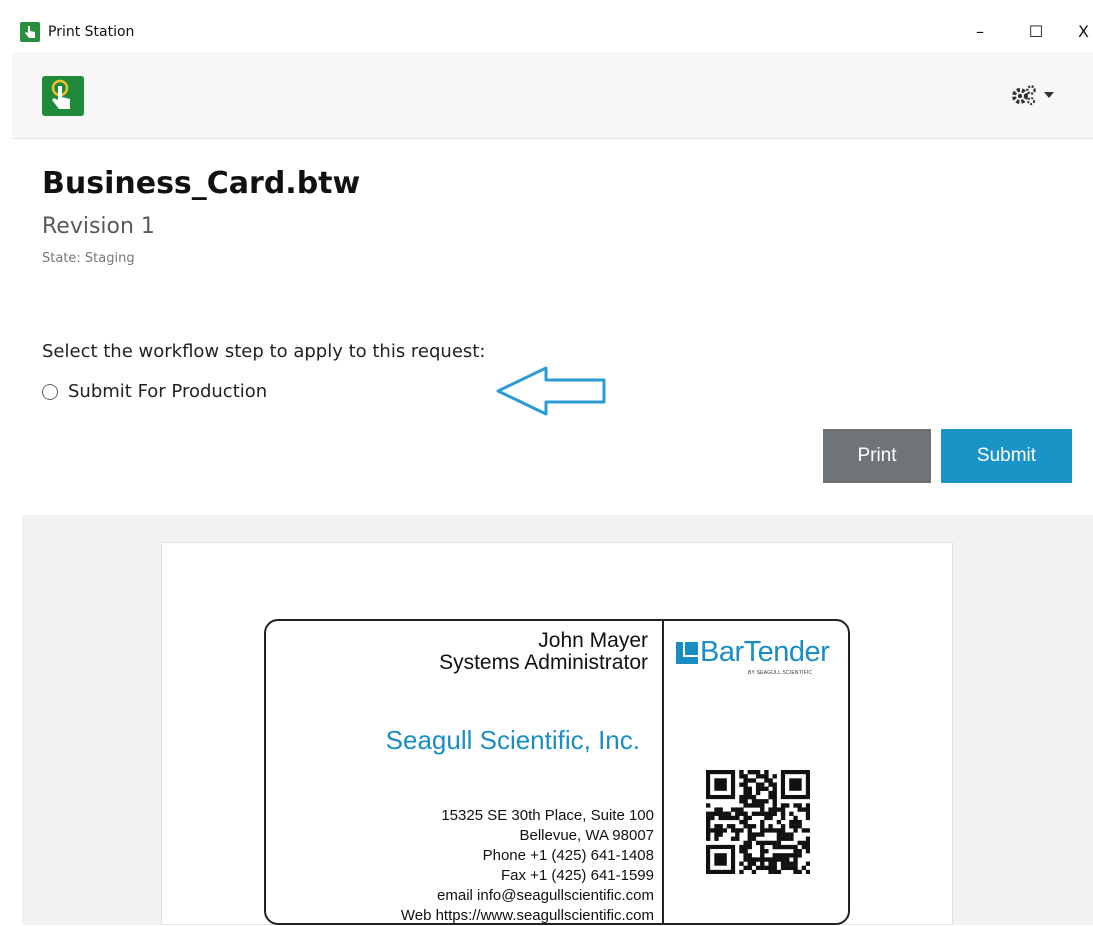  Describe the element at coordinates (551, 391) in the screenshot. I see `left-arrow-icon` at that location.